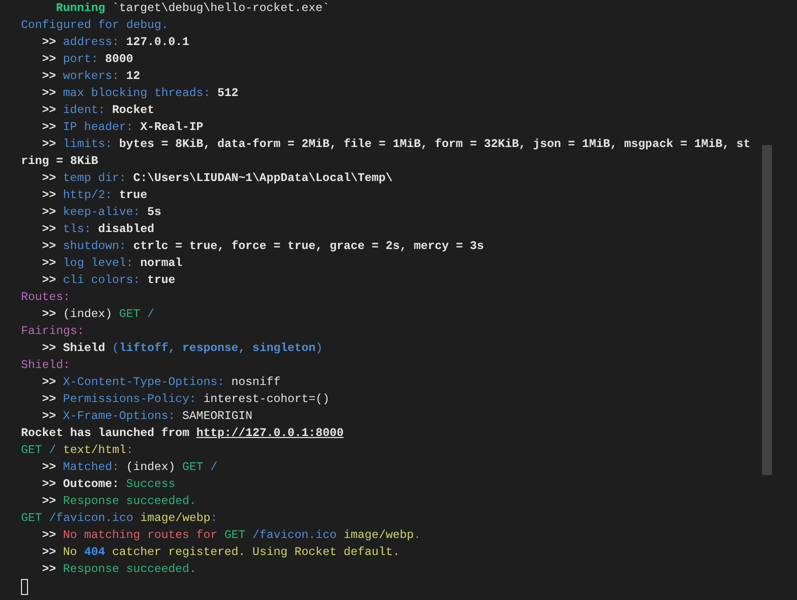  What do you see at coordinates (161, 382) in the screenshot?
I see `terminal-line: >> X-Content-Type-Options: nosniff` at bounding box center [161, 382].